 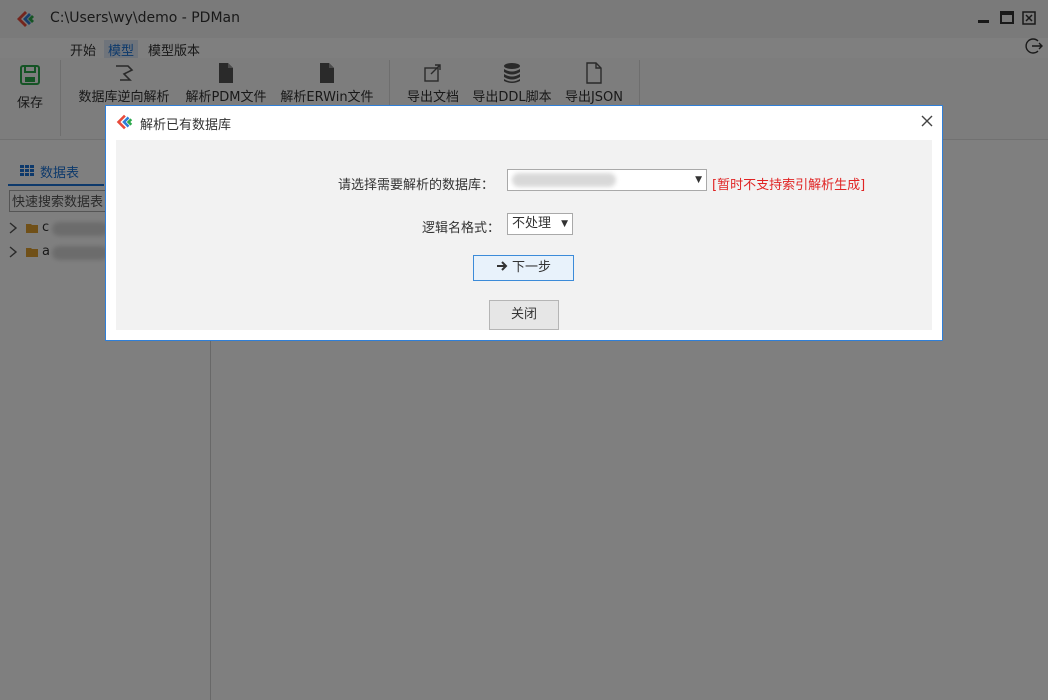 What do you see at coordinates (789, 185) in the screenshot?
I see `warning-text: [暂时不支持索引解析生成]` at bounding box center [789, 185].